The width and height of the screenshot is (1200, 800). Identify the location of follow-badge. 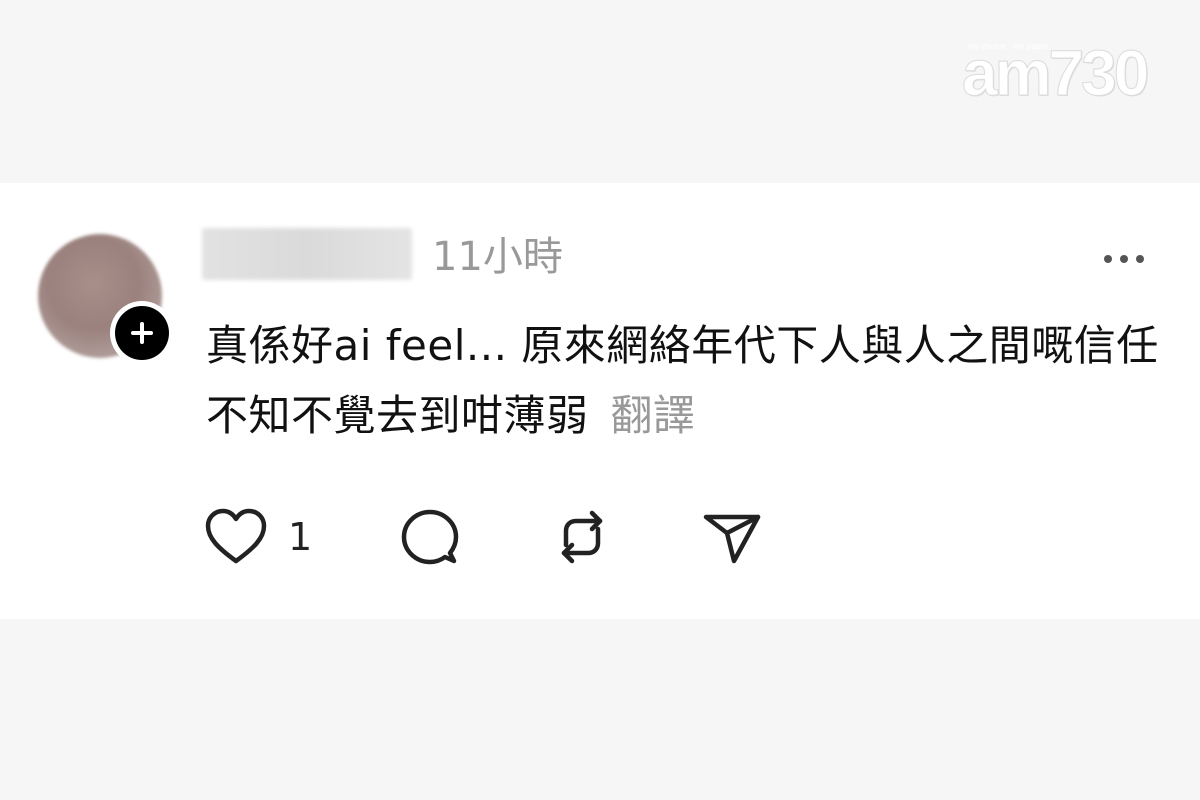
(142, 333).